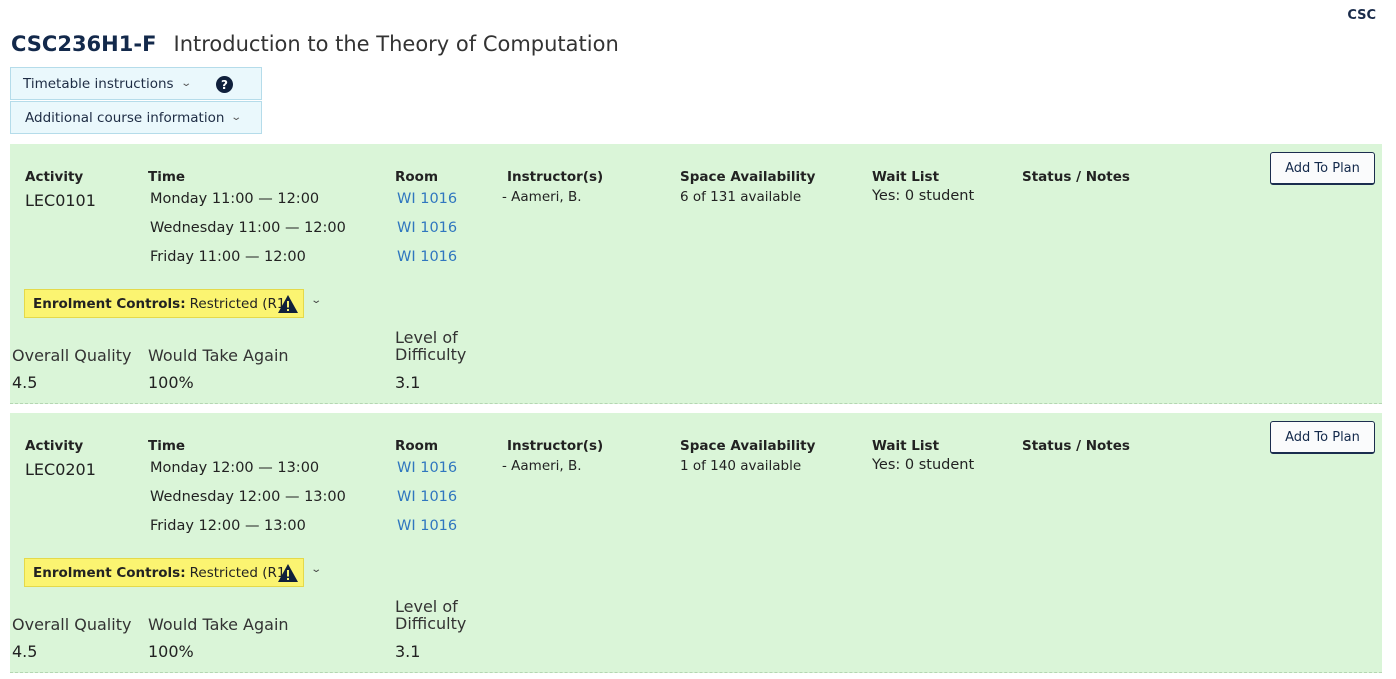 The height and width of the screenshot is (679, 1396). Describe the element at coordinates (248, 497) in the screenshot. I see `time-slot: Wednesday 12:00 — 13:00` at that location.